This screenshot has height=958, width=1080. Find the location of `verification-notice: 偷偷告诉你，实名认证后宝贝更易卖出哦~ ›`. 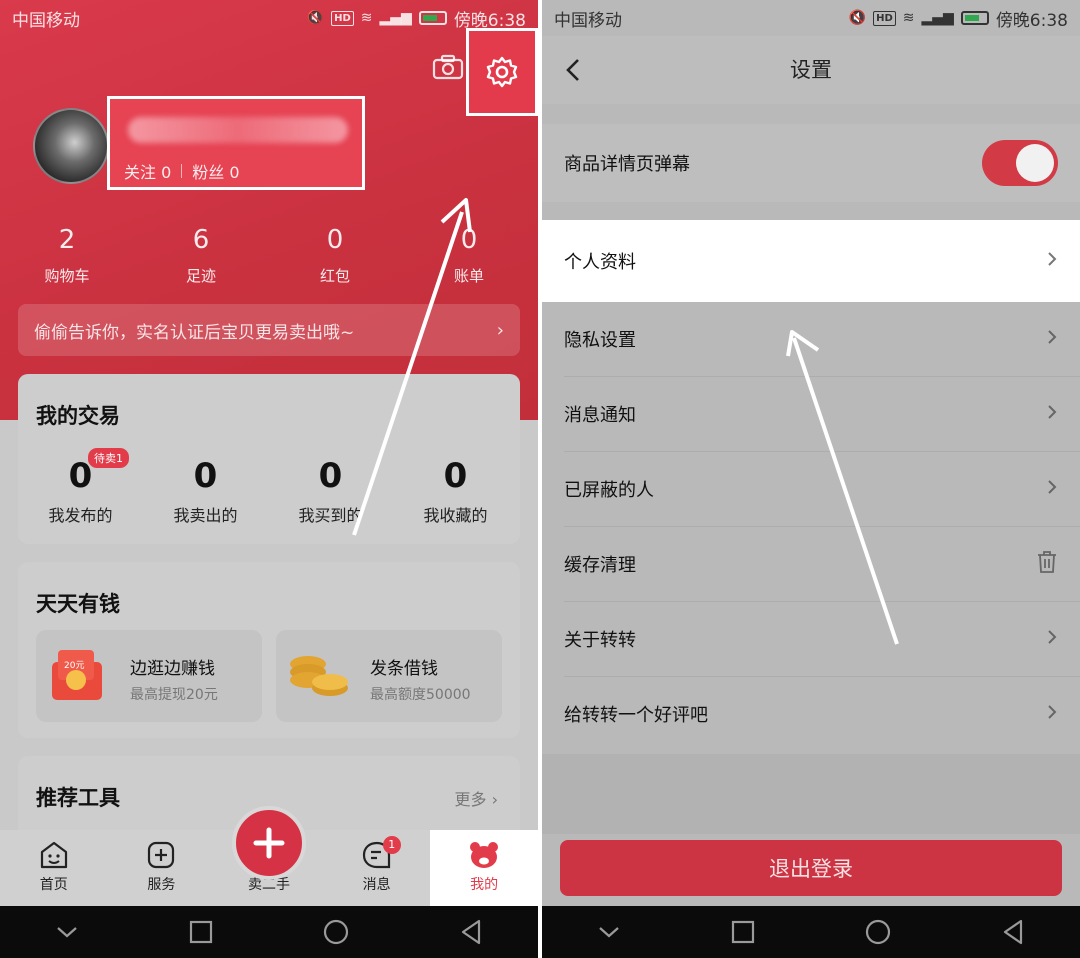

verification-notice: 偷偷告诉你，实名认证后宝贝更易卖出哦~ › is located at coordinates (269, 330).